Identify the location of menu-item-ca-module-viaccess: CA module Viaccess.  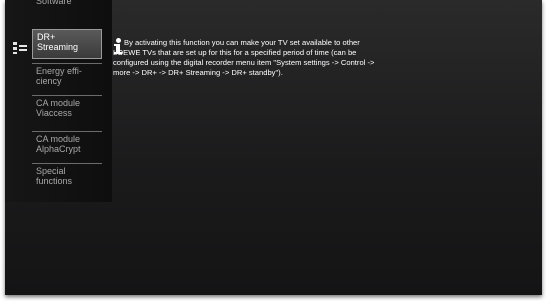
(67, 111).